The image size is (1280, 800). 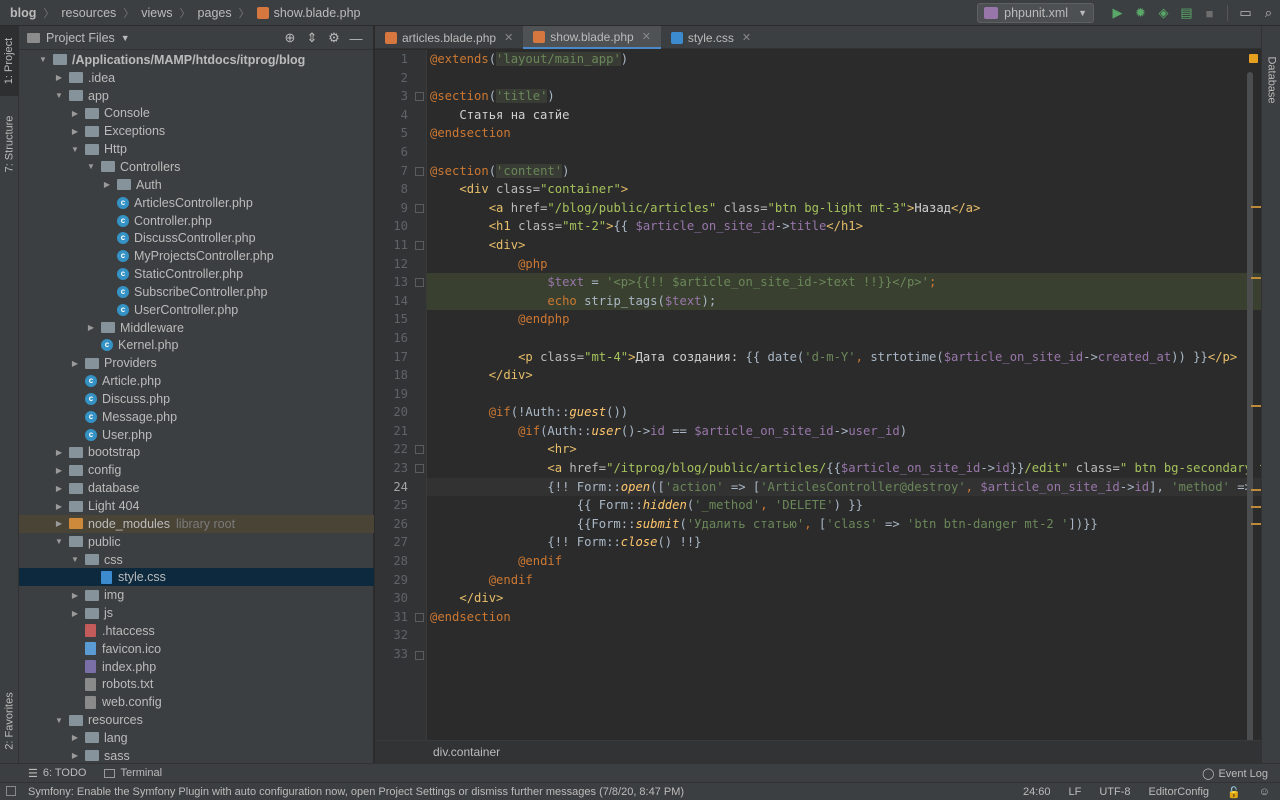 I want to click on code-line: <div>, so click(x=844, y=245).